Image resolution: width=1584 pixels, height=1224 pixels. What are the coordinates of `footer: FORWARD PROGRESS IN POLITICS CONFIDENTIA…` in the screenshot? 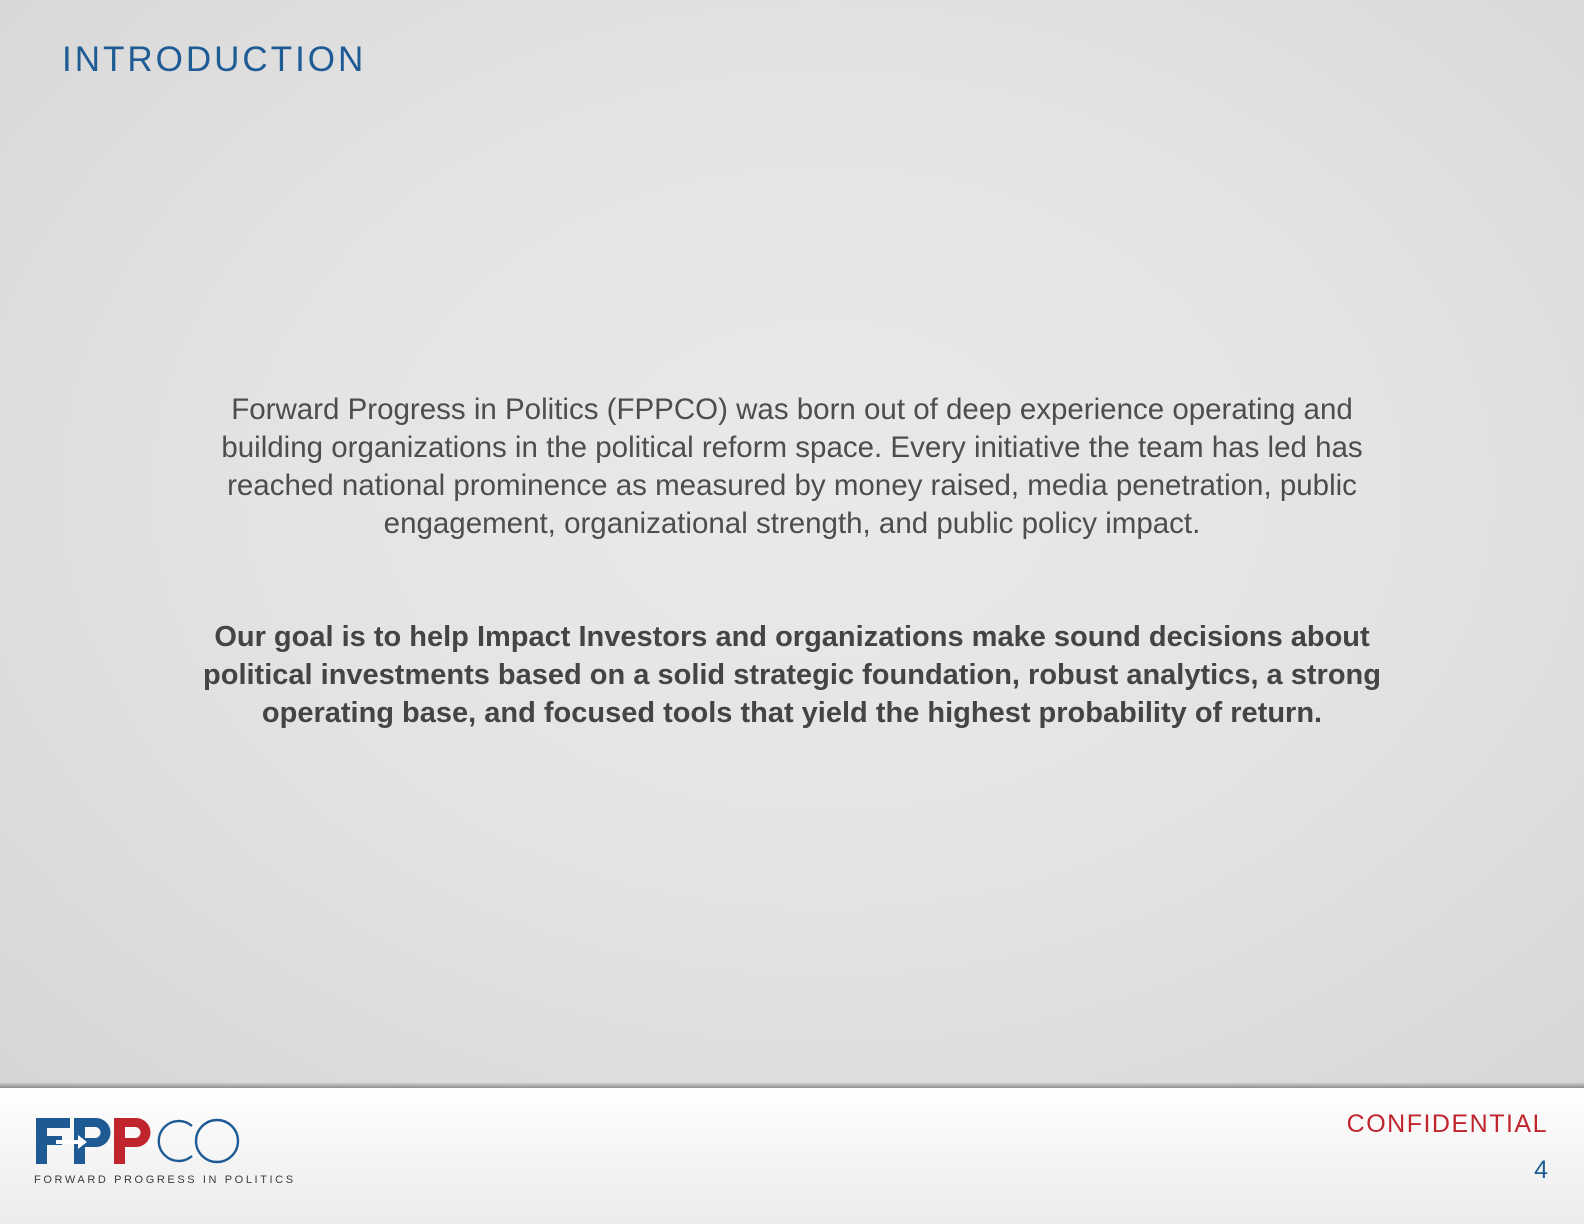 It's located at (792, 1156).